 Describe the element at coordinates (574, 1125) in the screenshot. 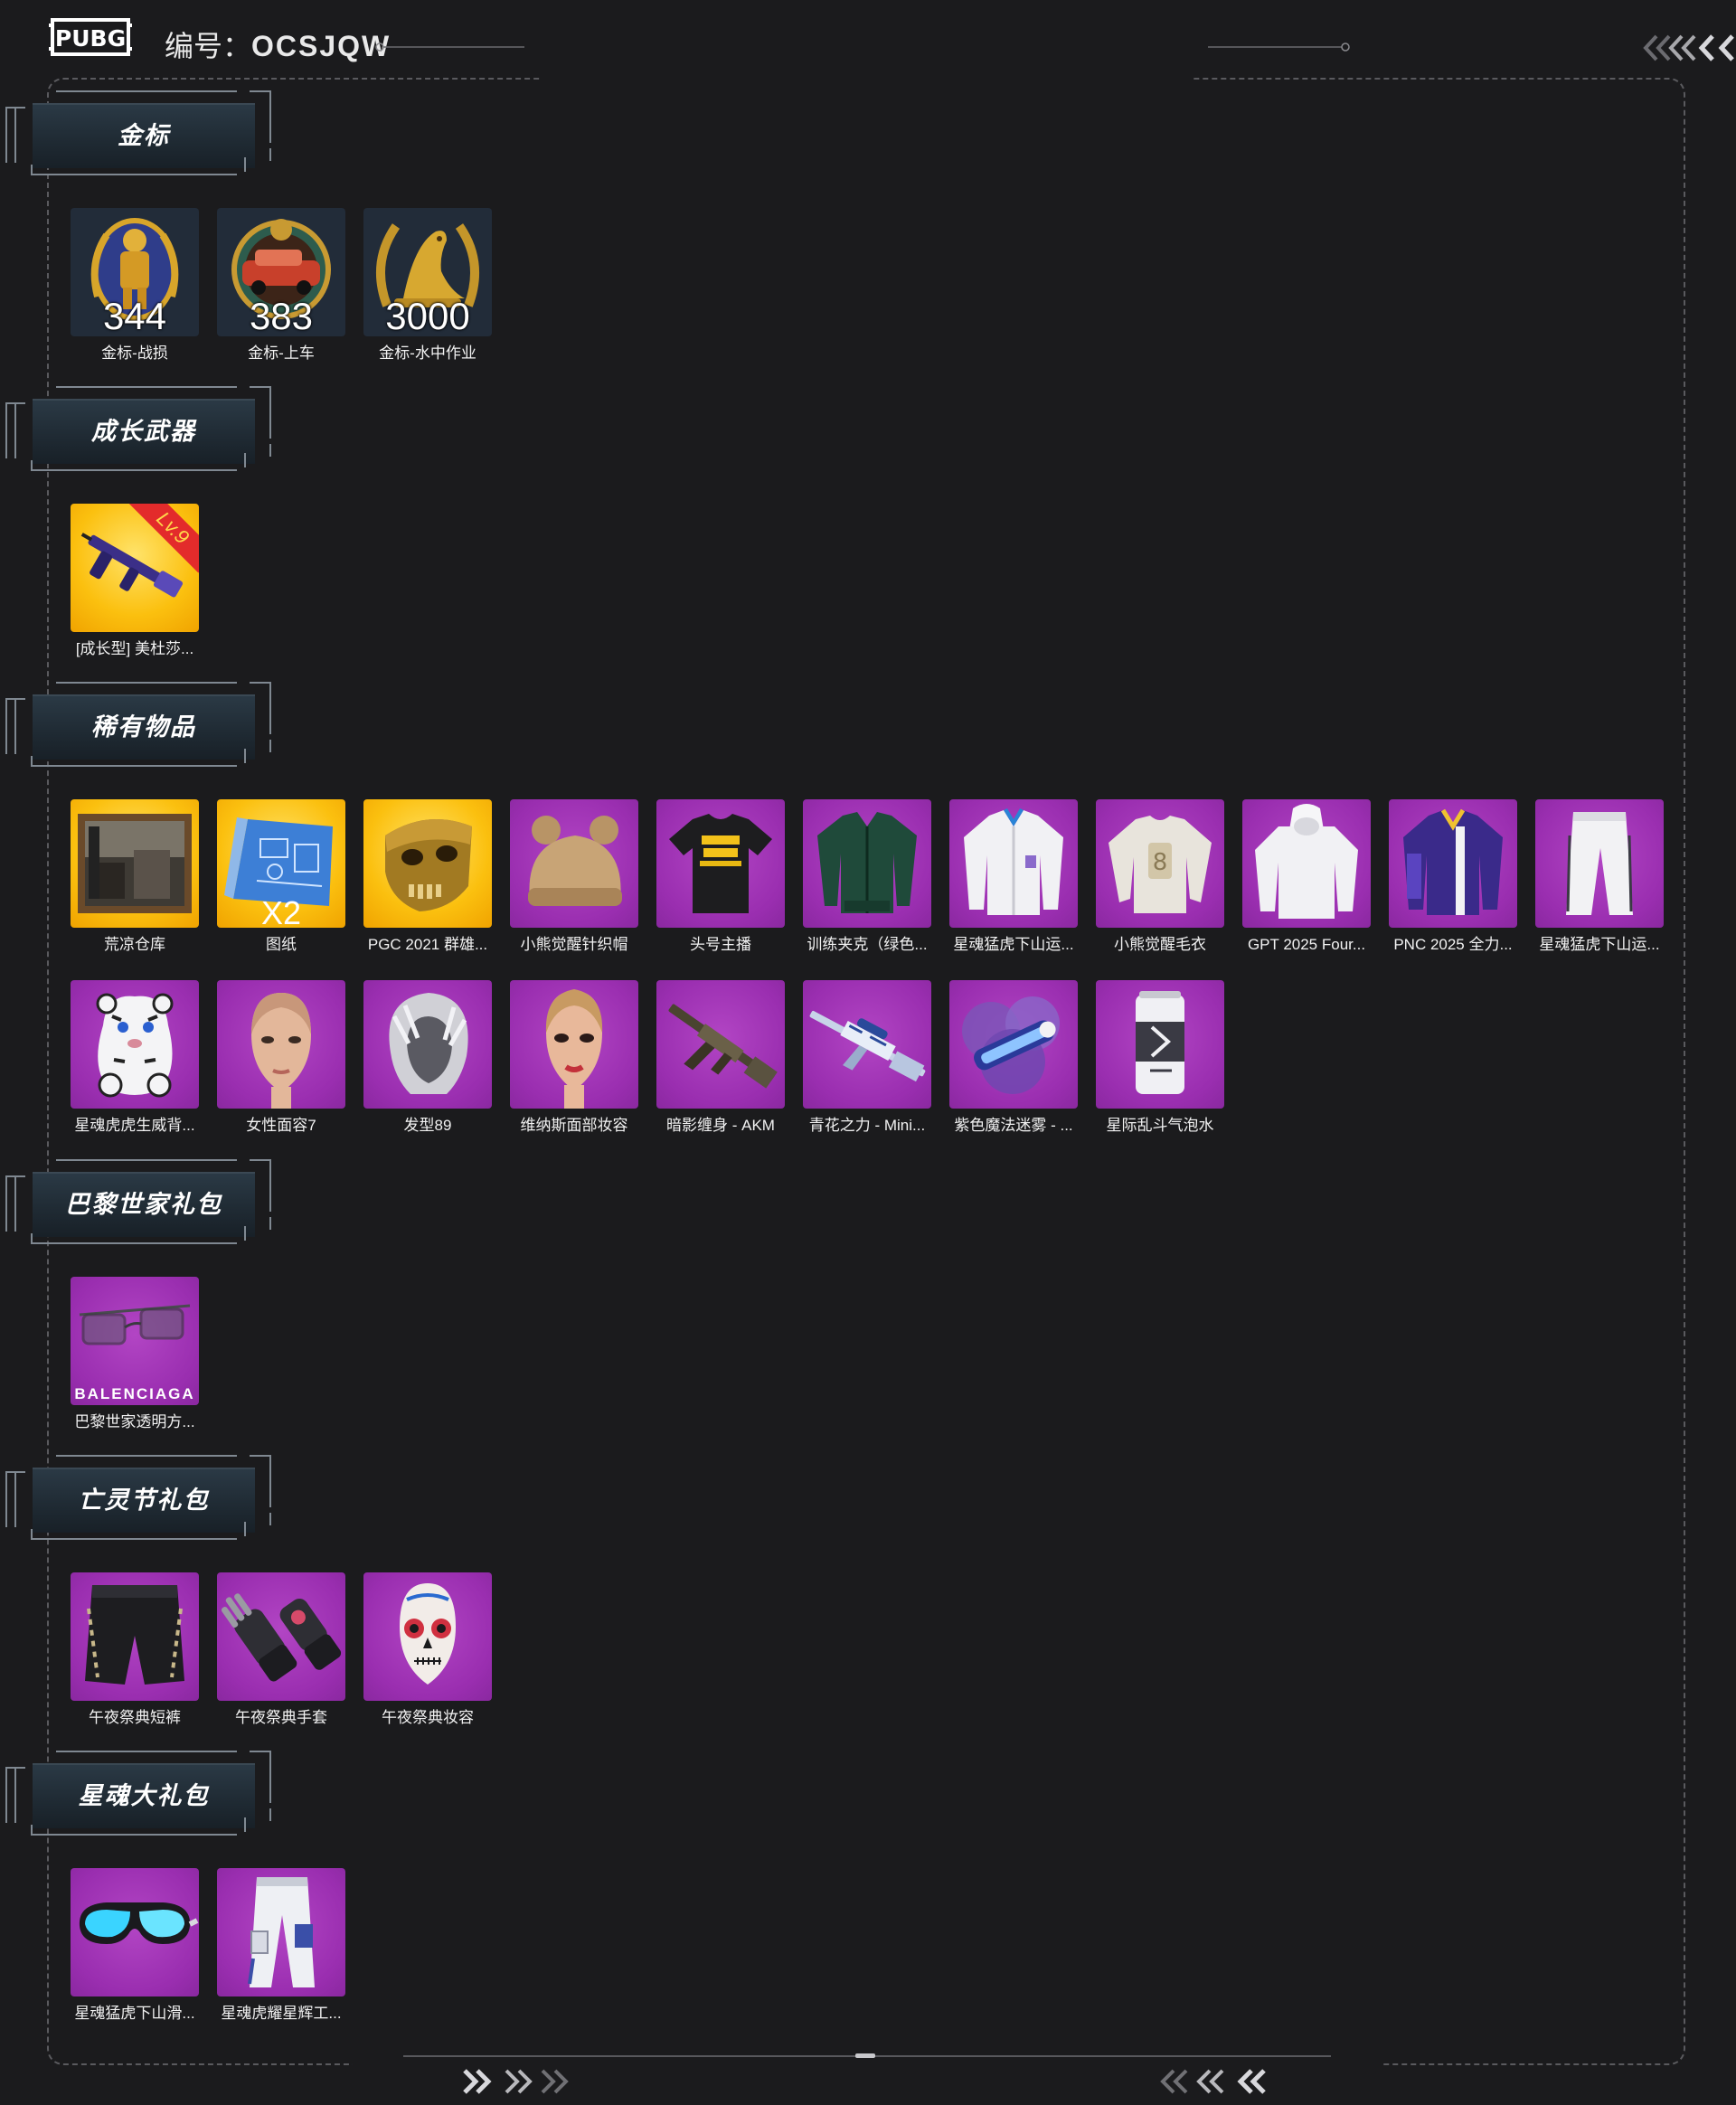

I see `item-label: 维纳斯面部妆容` at that location.